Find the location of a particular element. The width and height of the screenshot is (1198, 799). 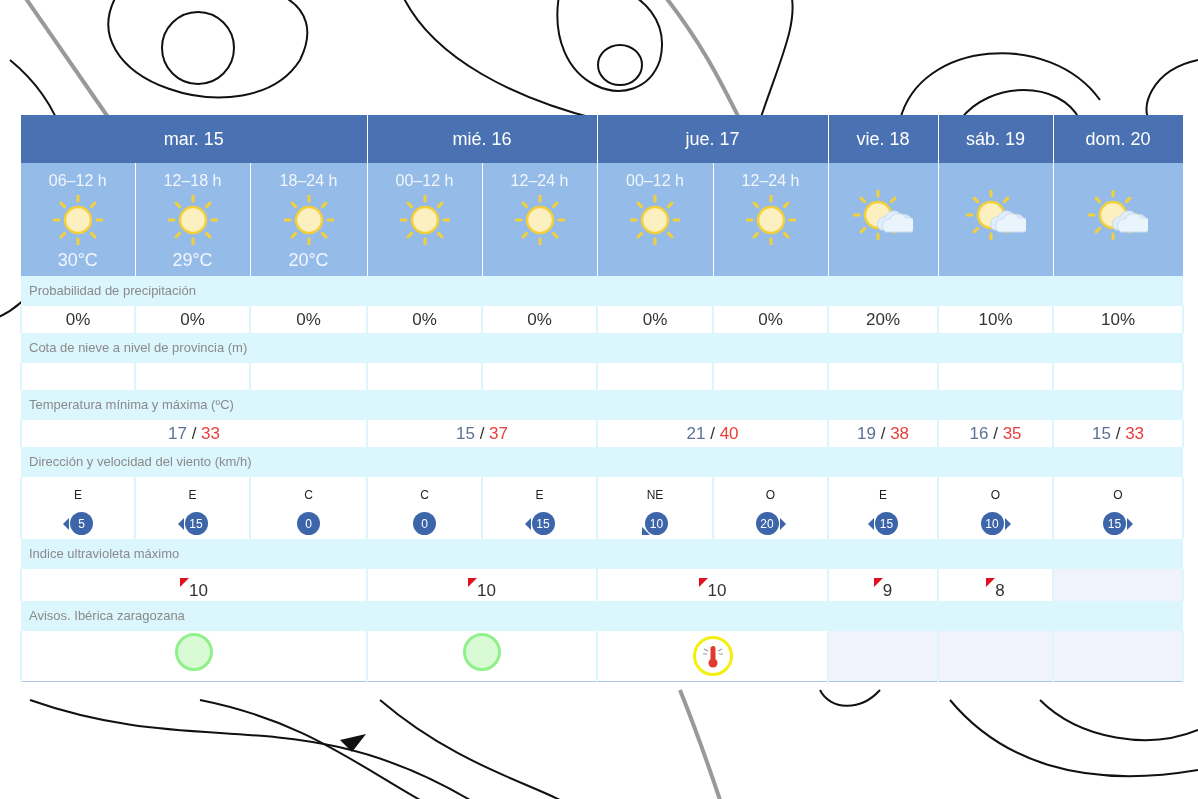

wind-direction: NE is located at coordinates (655, 495).